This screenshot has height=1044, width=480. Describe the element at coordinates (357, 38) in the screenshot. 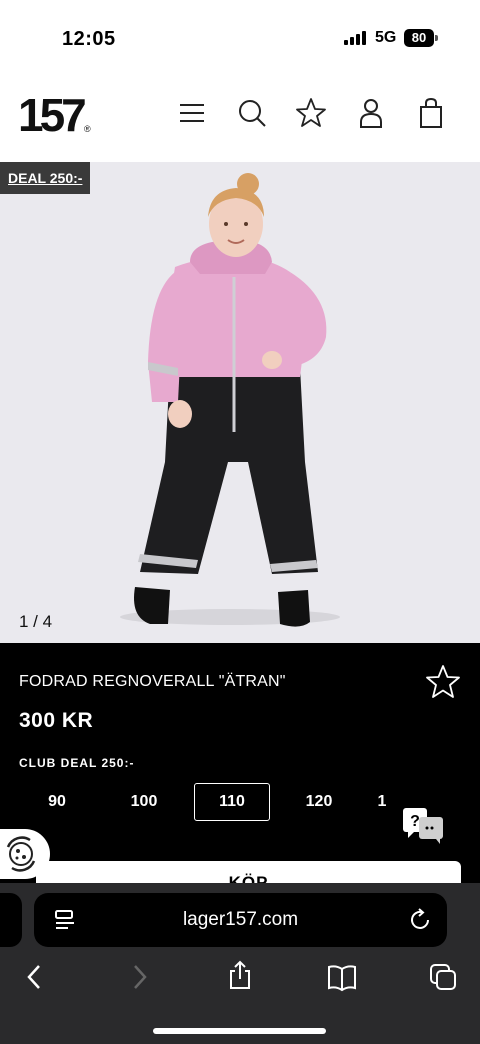

I see `signal-icon` at that location.